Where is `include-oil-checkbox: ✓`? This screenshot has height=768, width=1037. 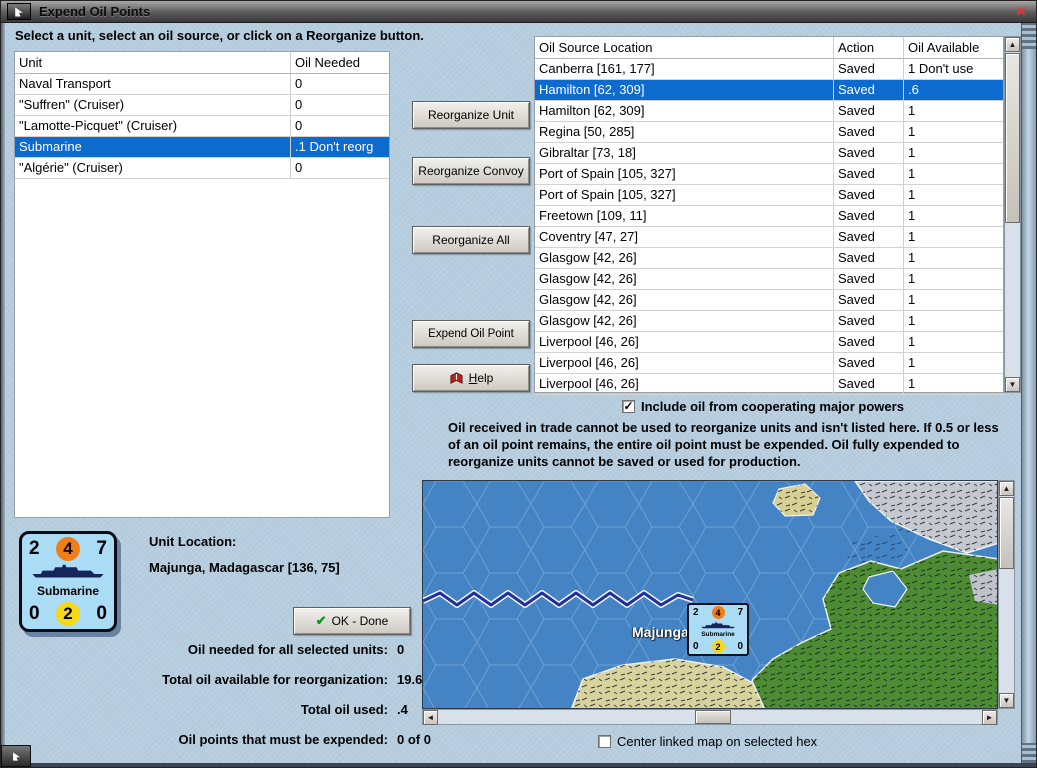 include-oil-checkbox: ✓ is located at coordinates (628, 405).